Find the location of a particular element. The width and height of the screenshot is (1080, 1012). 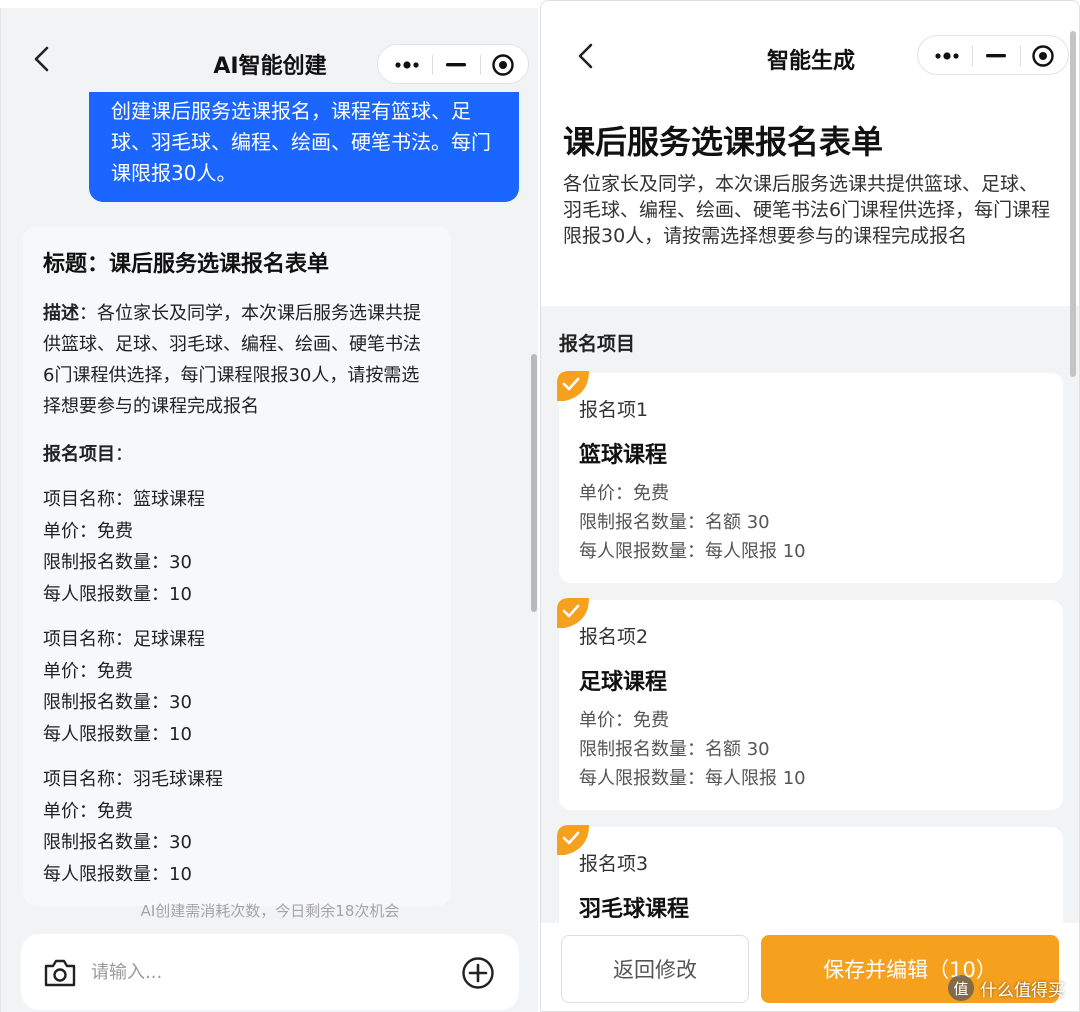

plus-circle-icon is located at coordinates (478, 973).